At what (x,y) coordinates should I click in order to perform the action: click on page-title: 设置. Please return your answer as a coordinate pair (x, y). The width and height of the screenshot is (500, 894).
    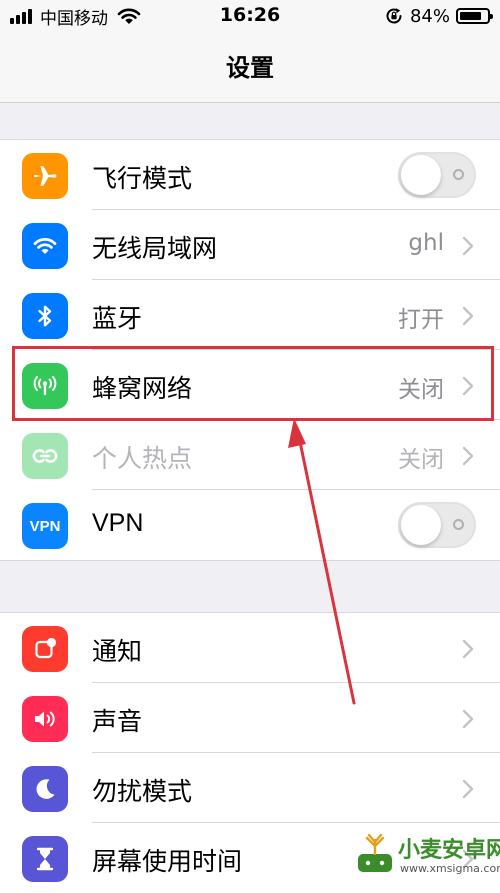
    Looking at the image, I should click on (250, 68).